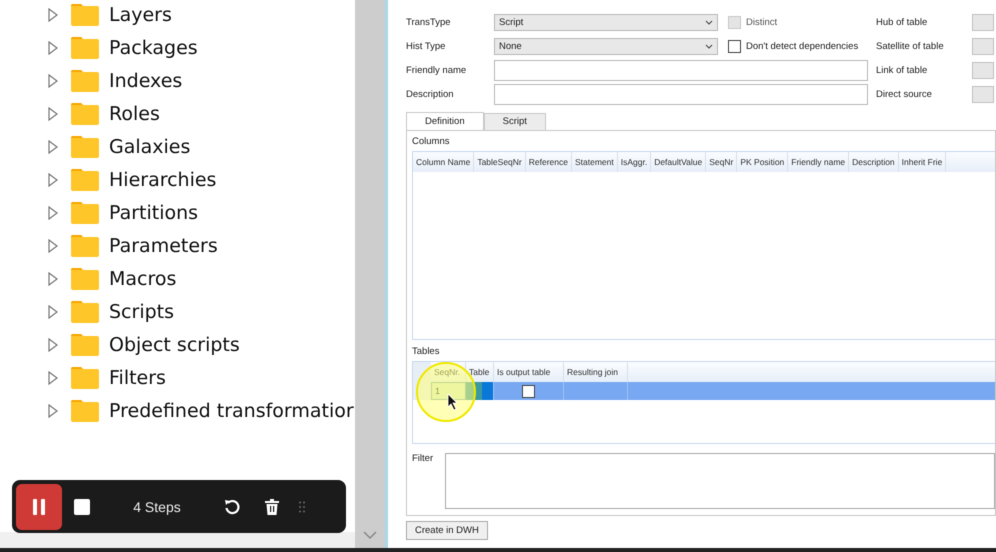 The height and width of the screenshot is (552, 996). What do you see at coordinates (137, 378) in the screenshot?
I see `tree-item-label: Filters` at bounding box center [137, 378].